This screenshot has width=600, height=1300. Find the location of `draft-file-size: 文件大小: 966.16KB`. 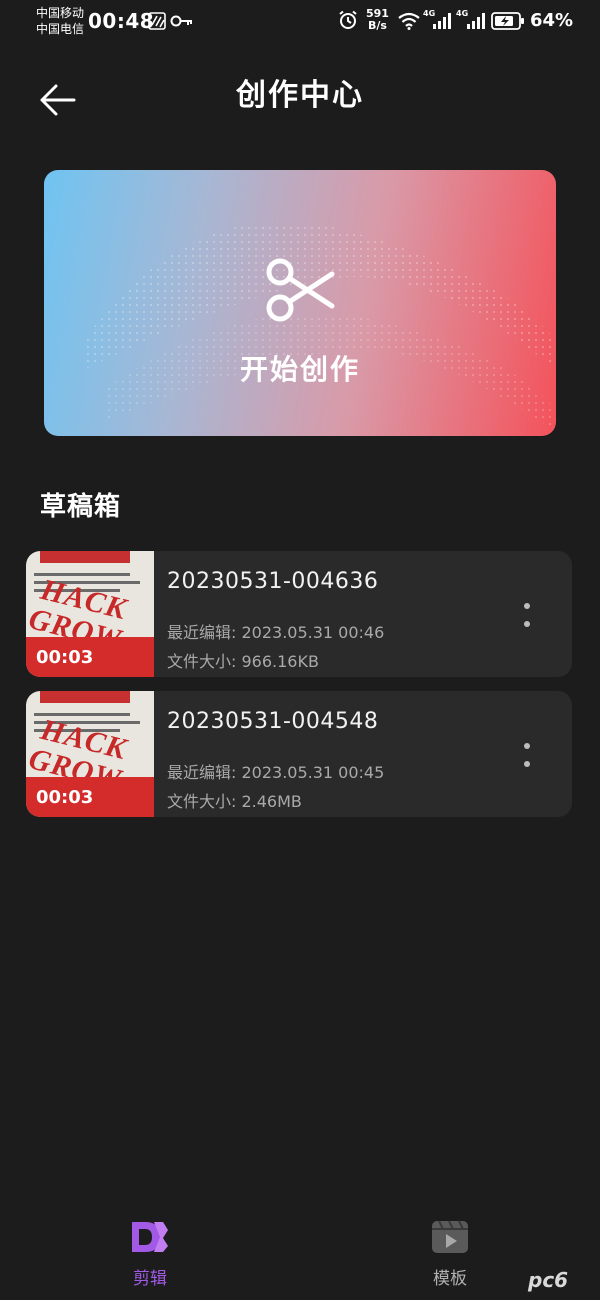

draft-file-size: 文件大小: 966.16KB is located at coordinates (243, 661).